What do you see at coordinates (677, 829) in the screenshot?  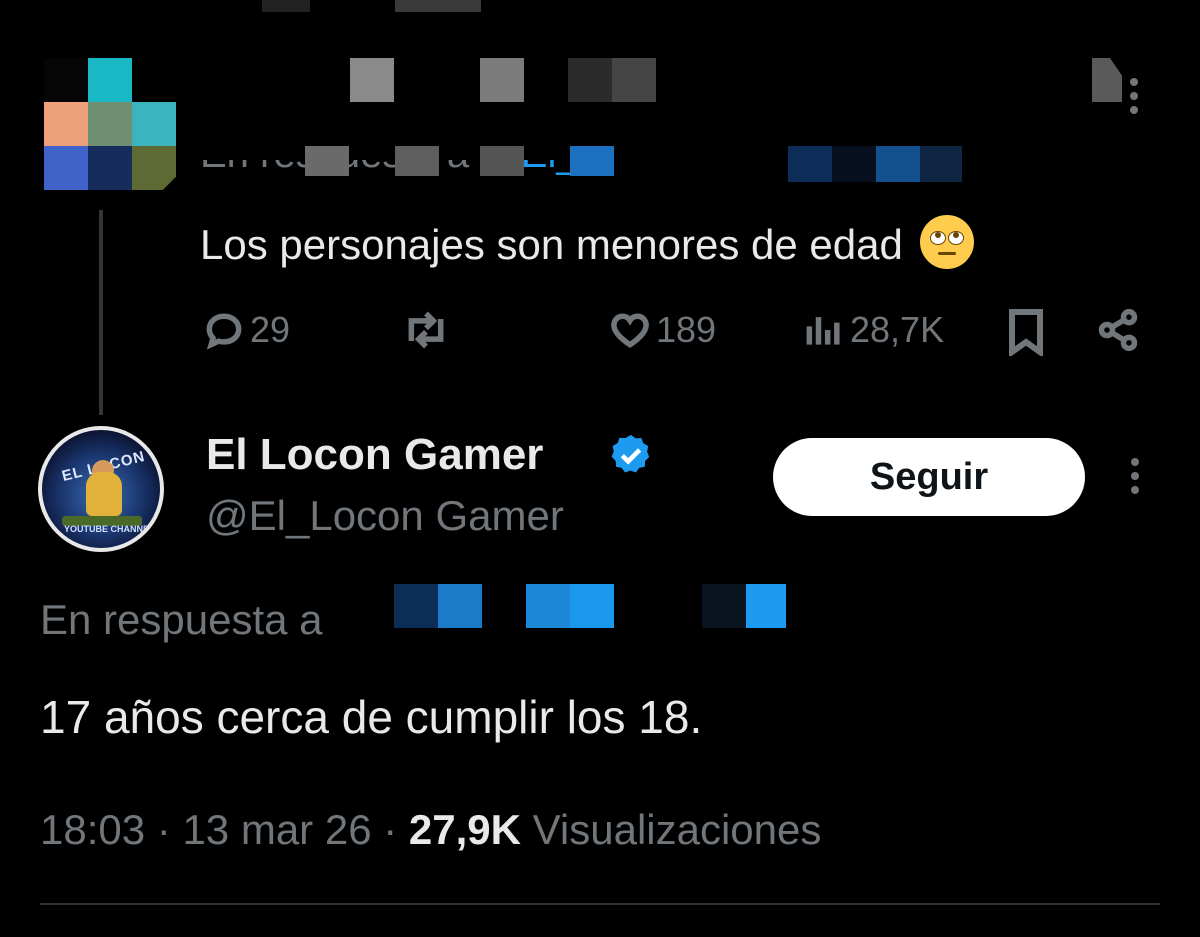 I see `tweet-views-label: Visualizaciones` at bounding box center [677, 829].